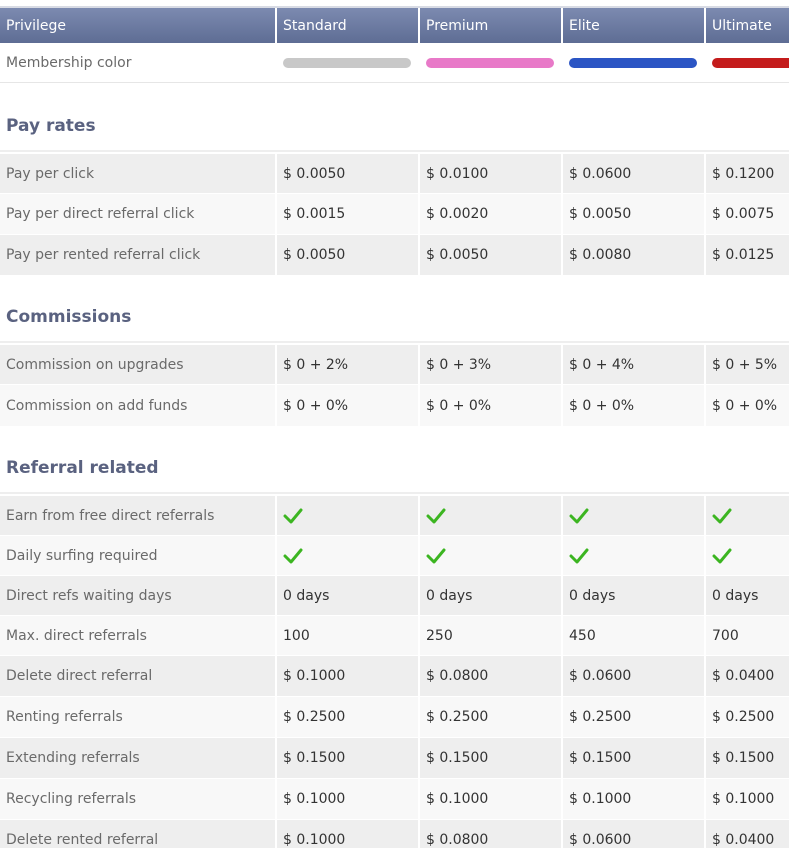  I want to click on header-elite: Elite, so click(633, 25).